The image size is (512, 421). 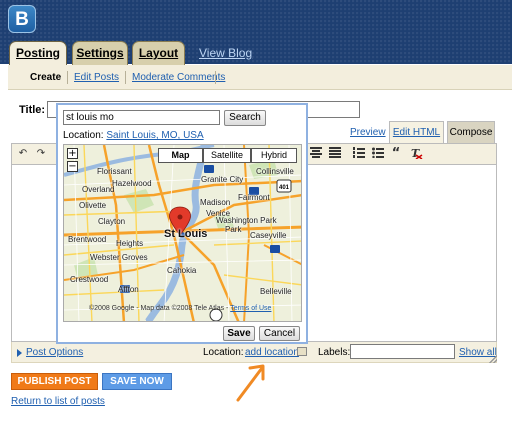 I want to click on map-label: Park, so click(x=233, y=229).